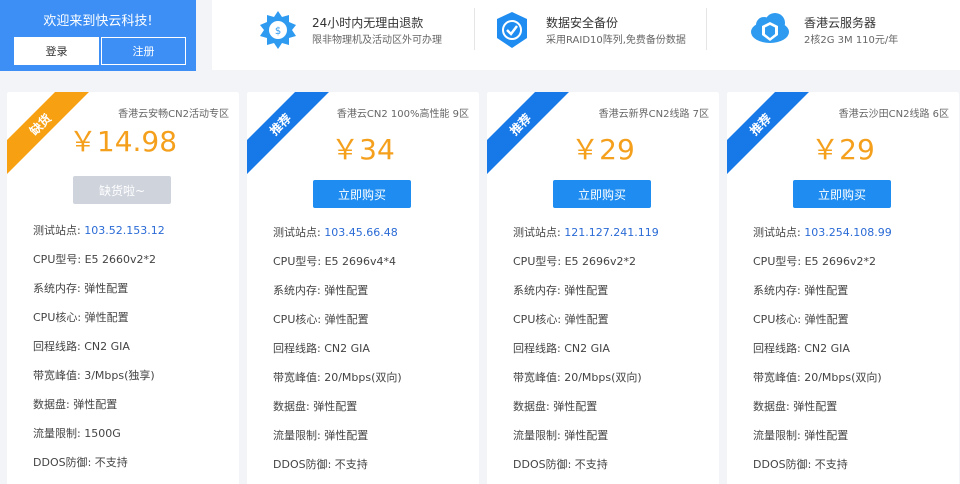  Describe the element at coordinates (124, 230) in the screenshot. I see `spec-value: 103.52.153.12` at that location.